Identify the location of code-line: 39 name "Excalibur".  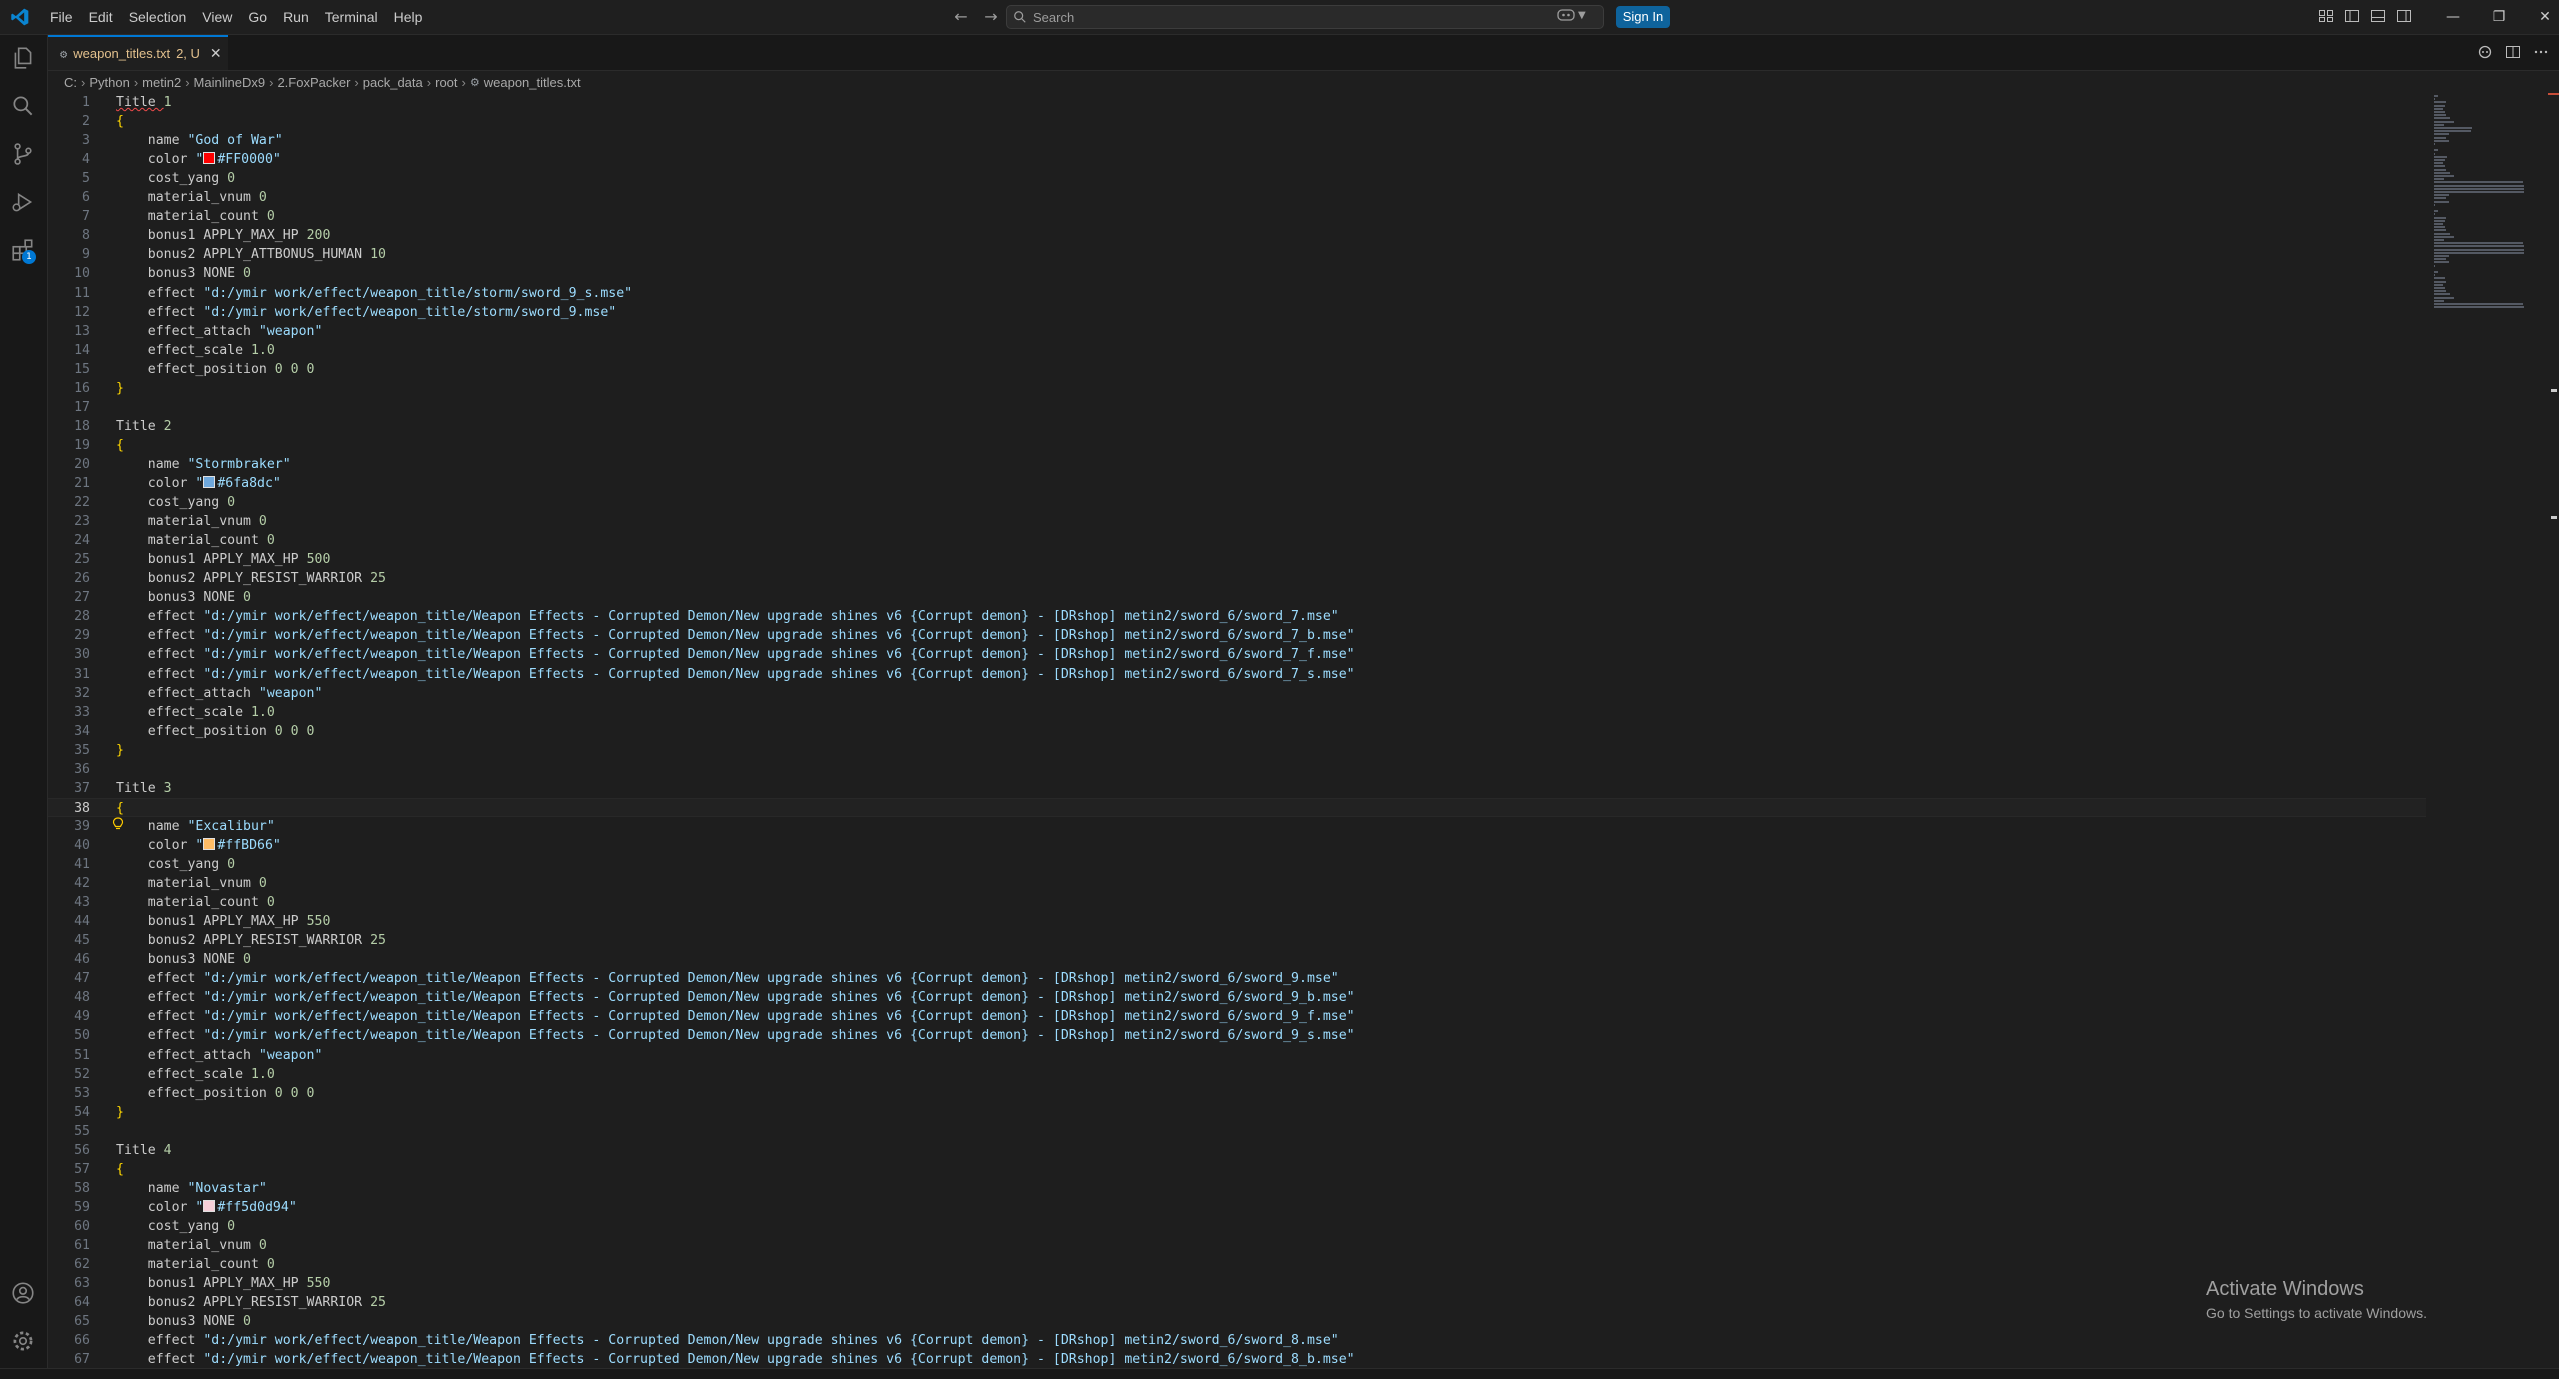
(1238, 826).